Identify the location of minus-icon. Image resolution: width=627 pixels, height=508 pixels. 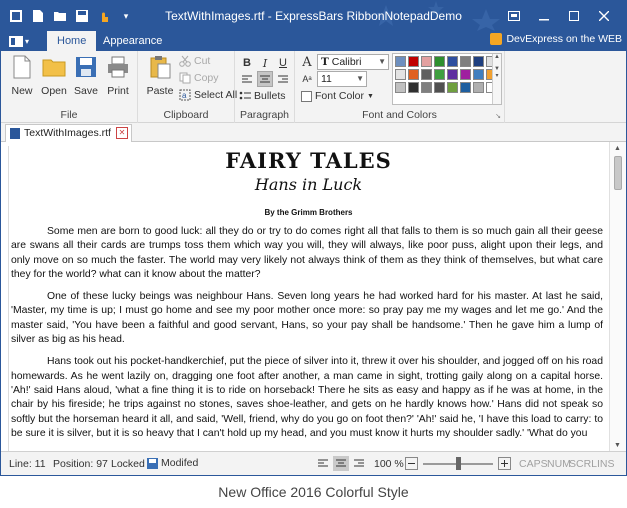
(411, 463).